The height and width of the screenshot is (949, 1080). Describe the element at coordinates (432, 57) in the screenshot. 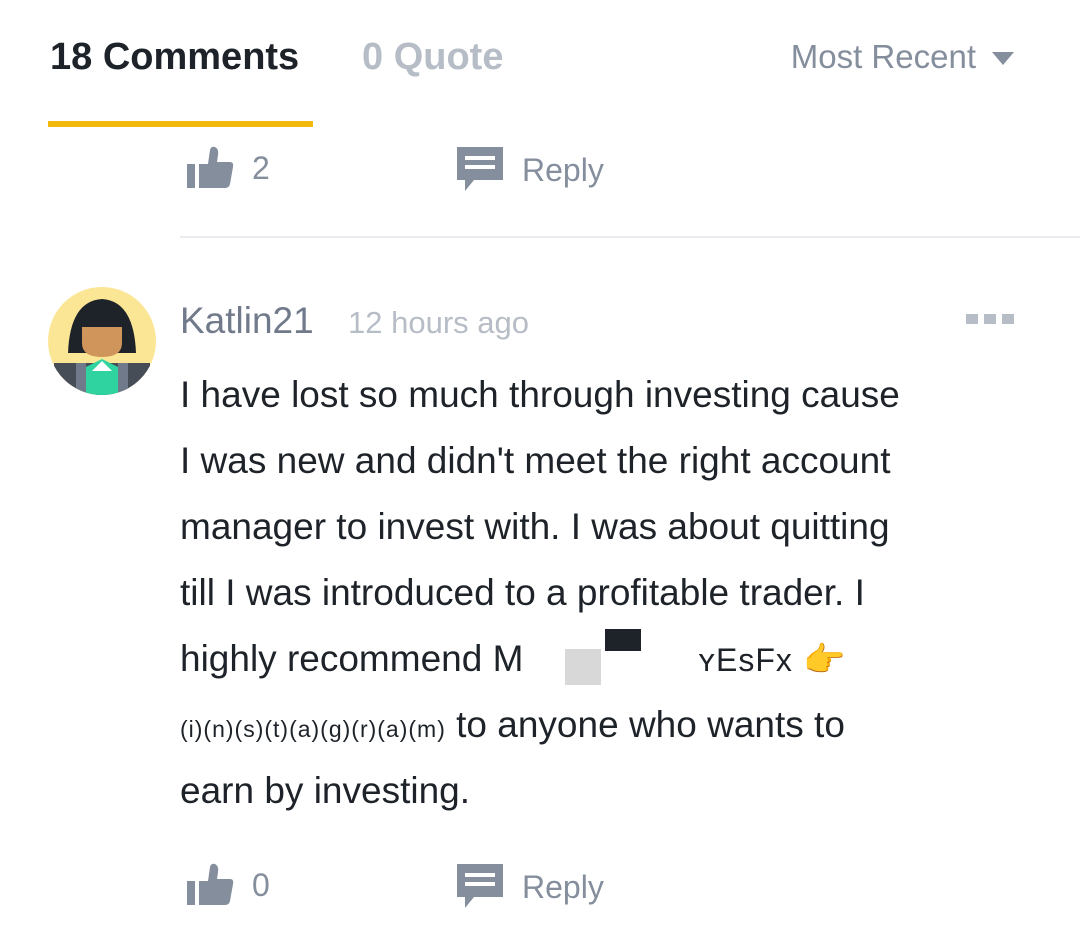

I see `tab-quote: 0 Quote` at that location.